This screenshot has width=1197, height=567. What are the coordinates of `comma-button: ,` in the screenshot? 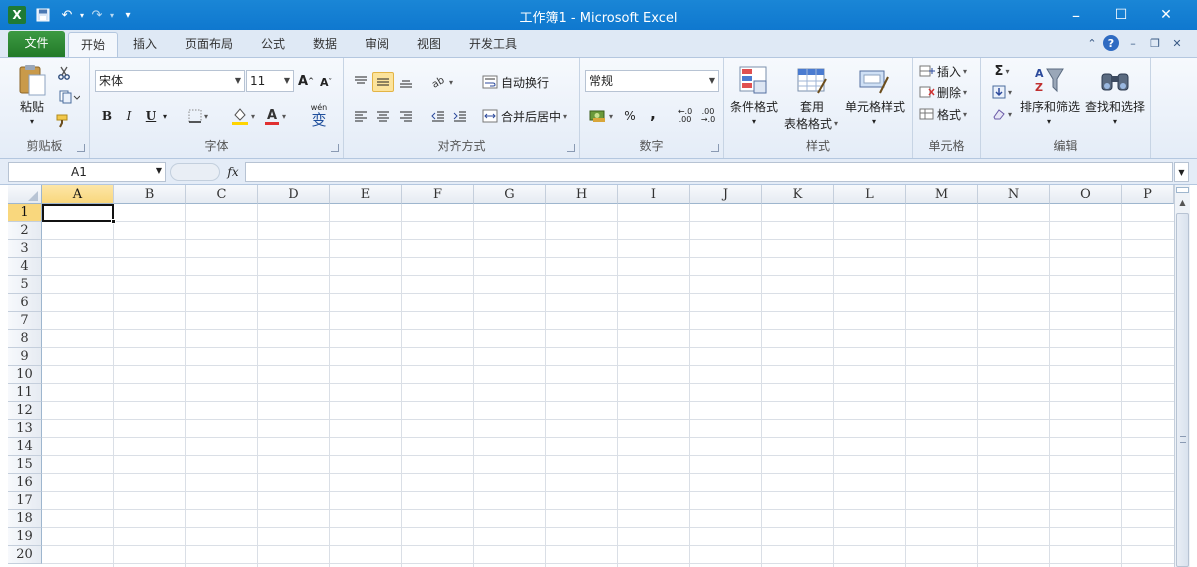 It's located at (653, 114).